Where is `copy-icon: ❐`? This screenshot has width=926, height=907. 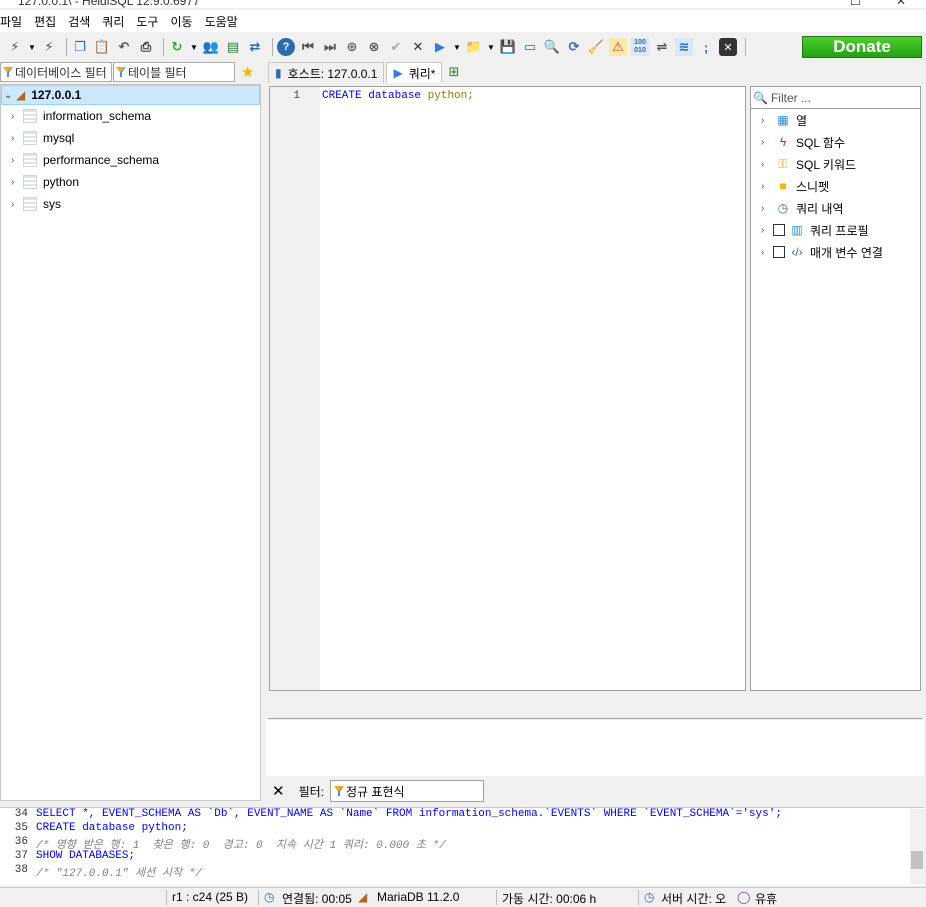 copy-icon: ❐ is located at coordinates (80, 47).